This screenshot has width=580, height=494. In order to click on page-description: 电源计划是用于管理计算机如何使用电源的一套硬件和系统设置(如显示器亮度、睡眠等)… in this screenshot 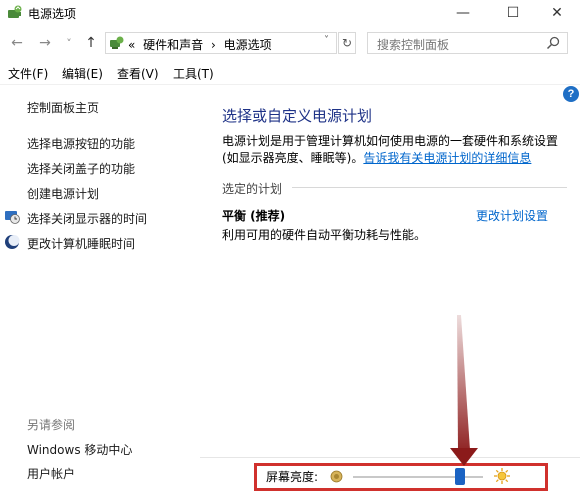, I will do `click(394, 150)`.